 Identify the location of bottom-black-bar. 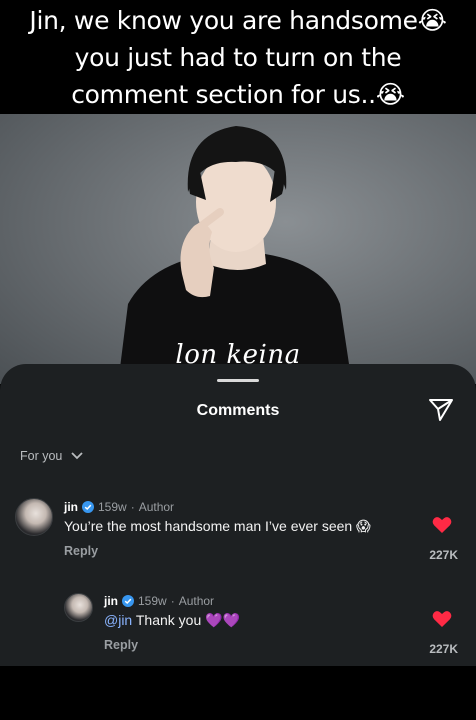
(238, 693).